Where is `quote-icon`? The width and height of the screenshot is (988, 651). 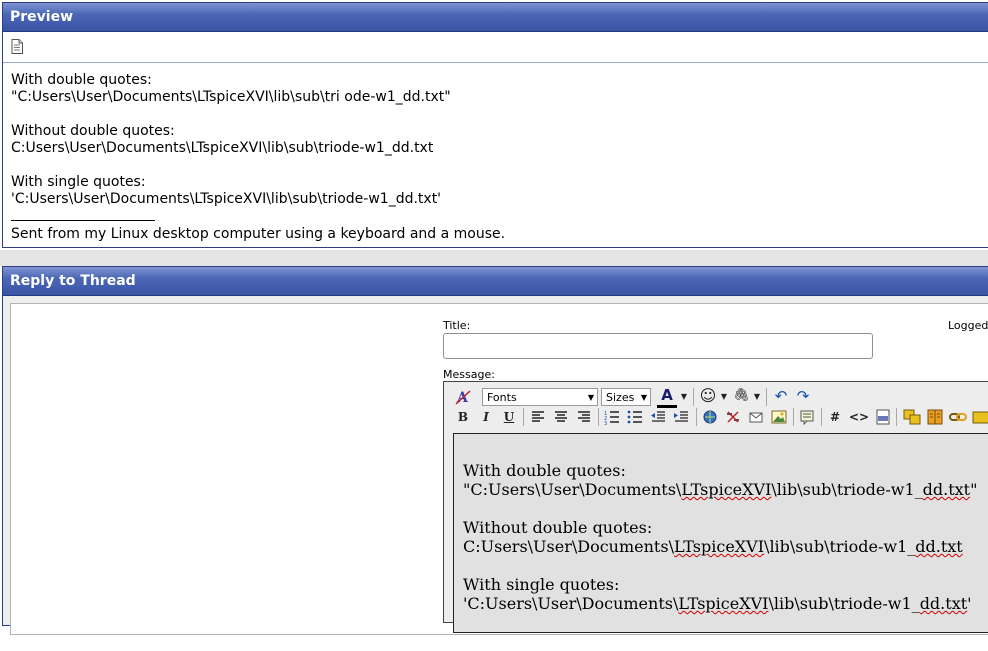 quote-icon is located at coordinates (807, 417).